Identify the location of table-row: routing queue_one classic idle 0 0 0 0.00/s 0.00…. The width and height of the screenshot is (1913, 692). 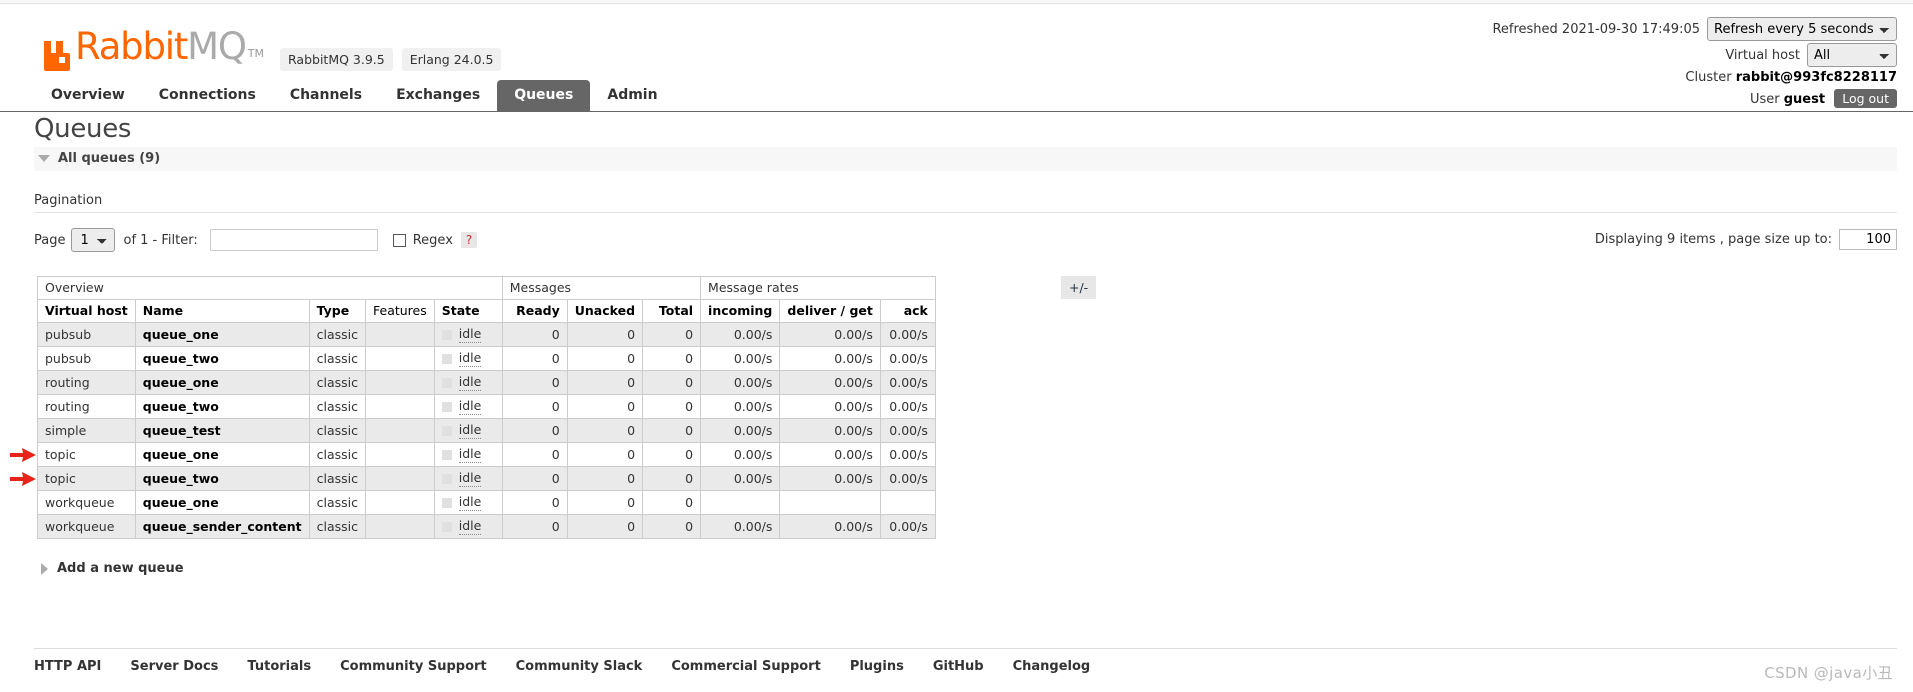
(486, 382).